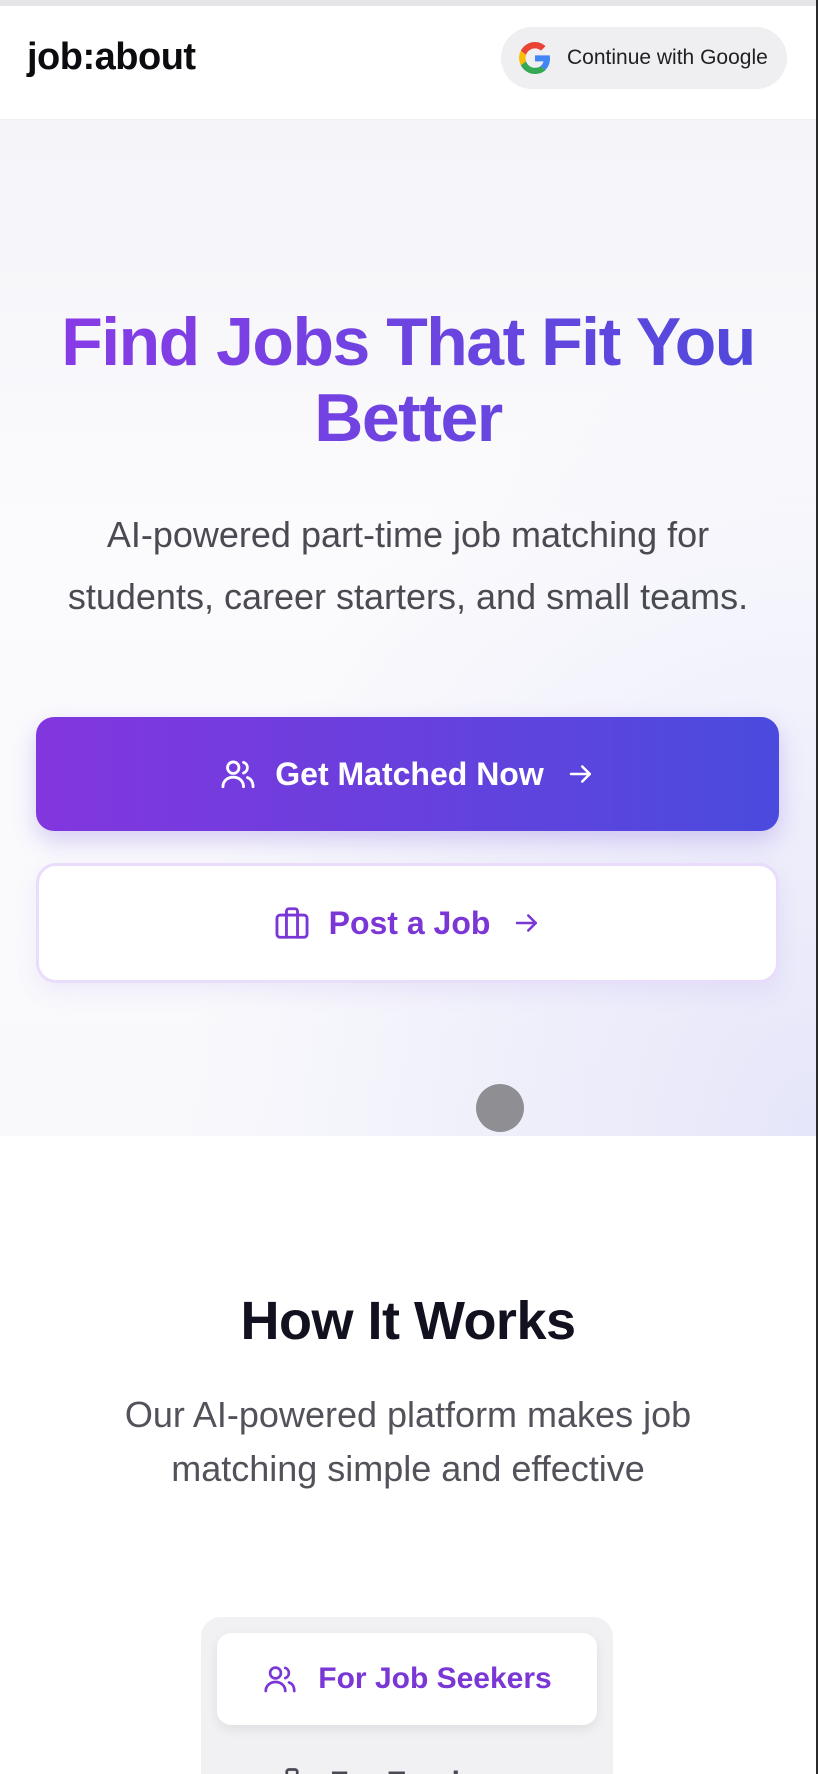 This screenshot has height=1774, width=818. What do you see at coordinates (408, 1321) in the screenshot?
I see `how-it-works-title: How It Works` at bounding box center [408, 1321].